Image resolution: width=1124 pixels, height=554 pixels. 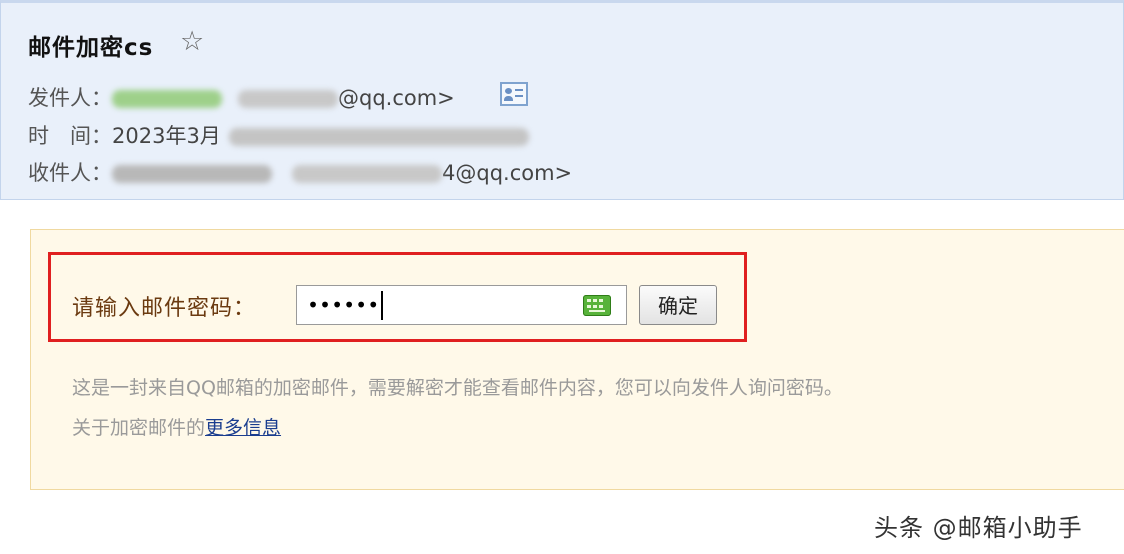 What do you see at coordinates (597, 305) in the screenshot?
I see `soft-keyboard-icon` at bounding box center [597, 305].